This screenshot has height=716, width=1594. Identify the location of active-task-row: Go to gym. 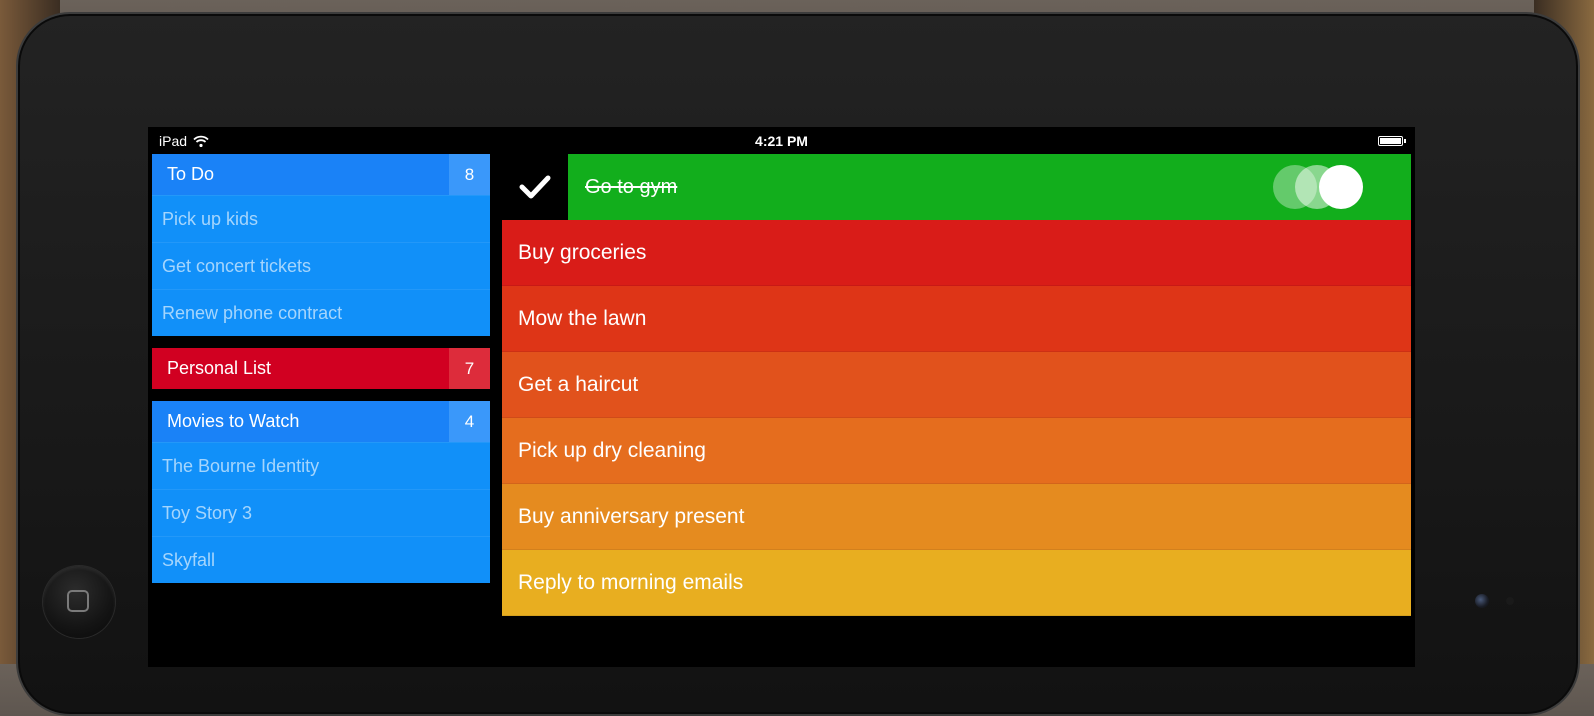
(956, 187).